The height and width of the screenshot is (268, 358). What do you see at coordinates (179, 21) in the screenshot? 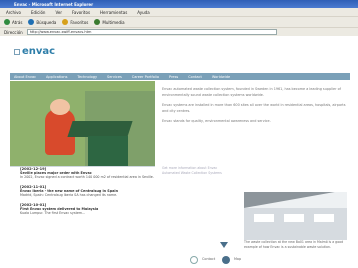
I see `toolbar: Atrás Búsqueda Favoritos Multimedia` at bounding box center [179, 21].